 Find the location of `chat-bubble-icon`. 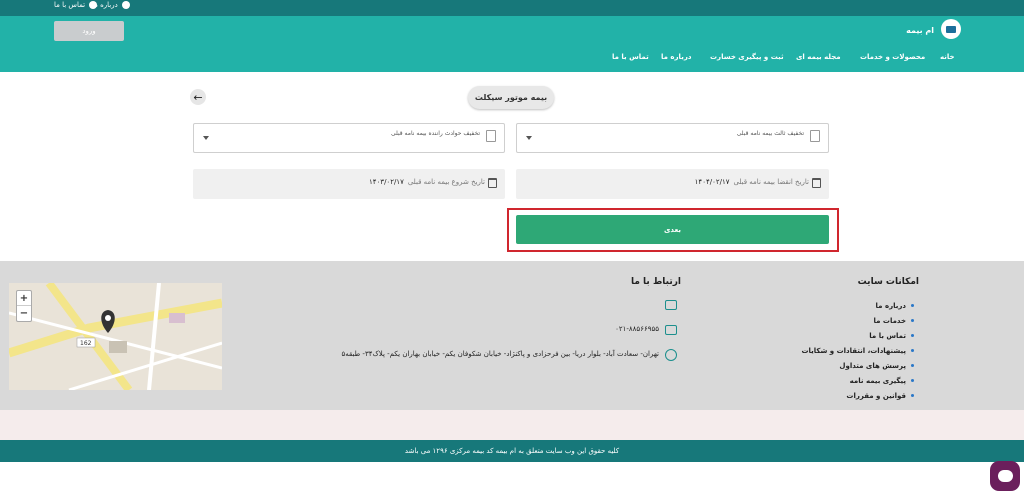

chat-bubble-icon is located at coordinates (1005, 476).